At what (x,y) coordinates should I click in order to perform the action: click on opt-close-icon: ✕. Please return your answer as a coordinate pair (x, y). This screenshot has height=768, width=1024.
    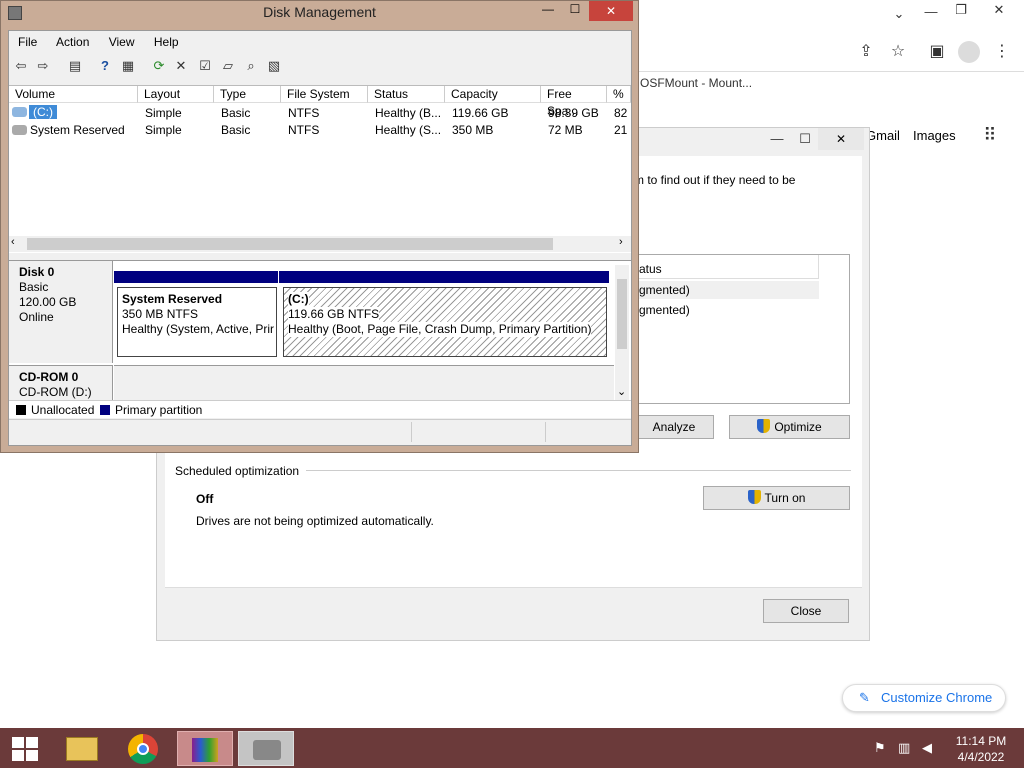
    Looking at the image, I should click on (841, 139).